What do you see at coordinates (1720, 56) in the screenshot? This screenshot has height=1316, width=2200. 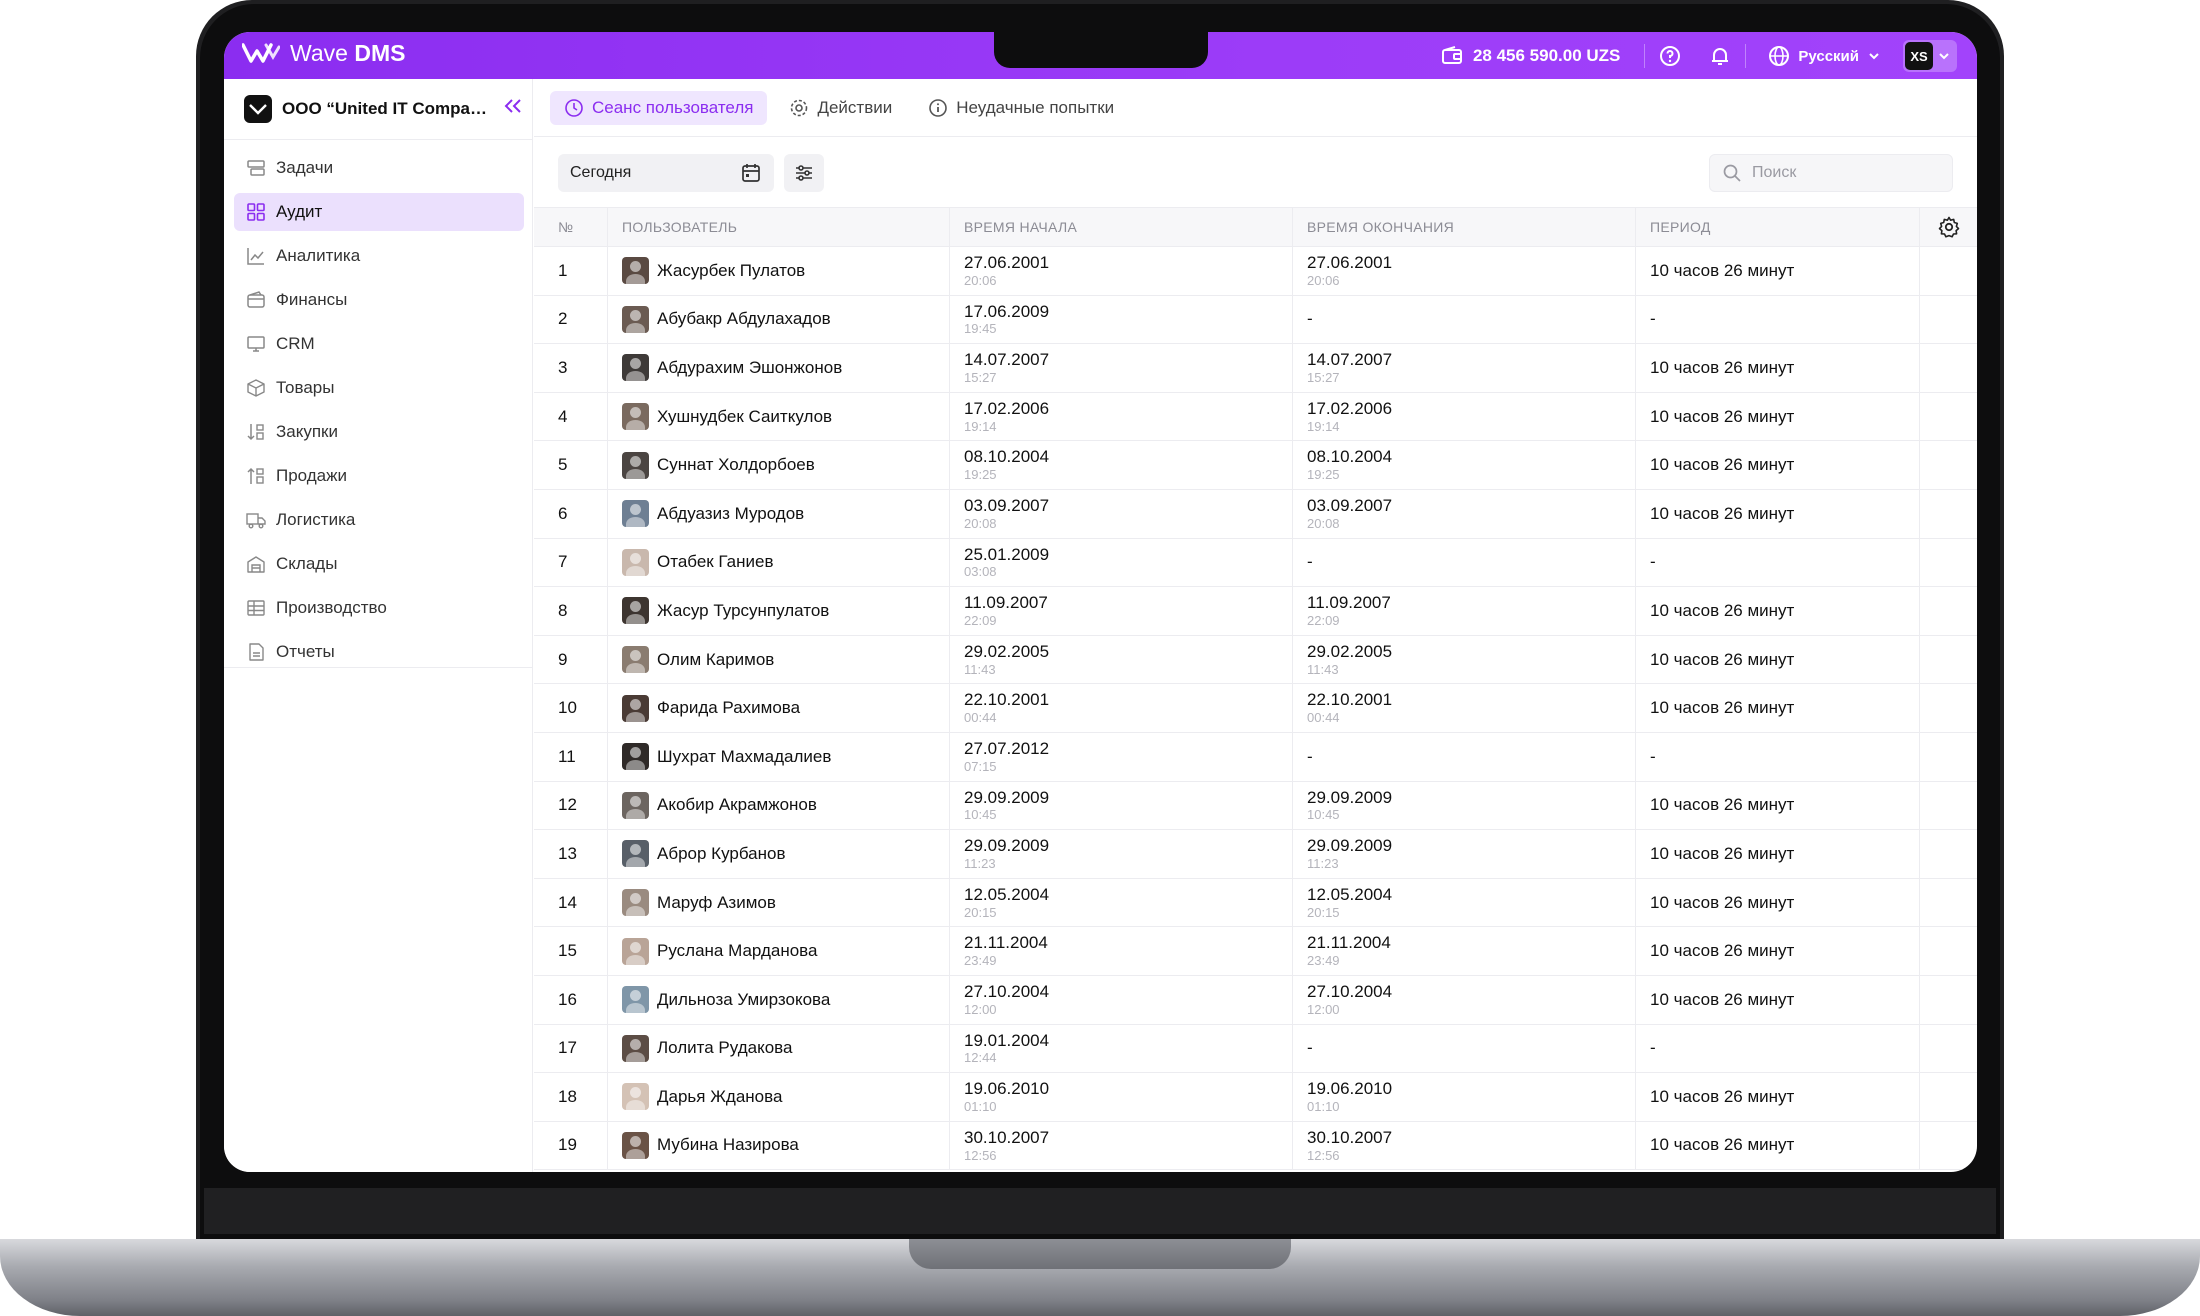 I see `notifications-button` at bounding box center [1720, 56].